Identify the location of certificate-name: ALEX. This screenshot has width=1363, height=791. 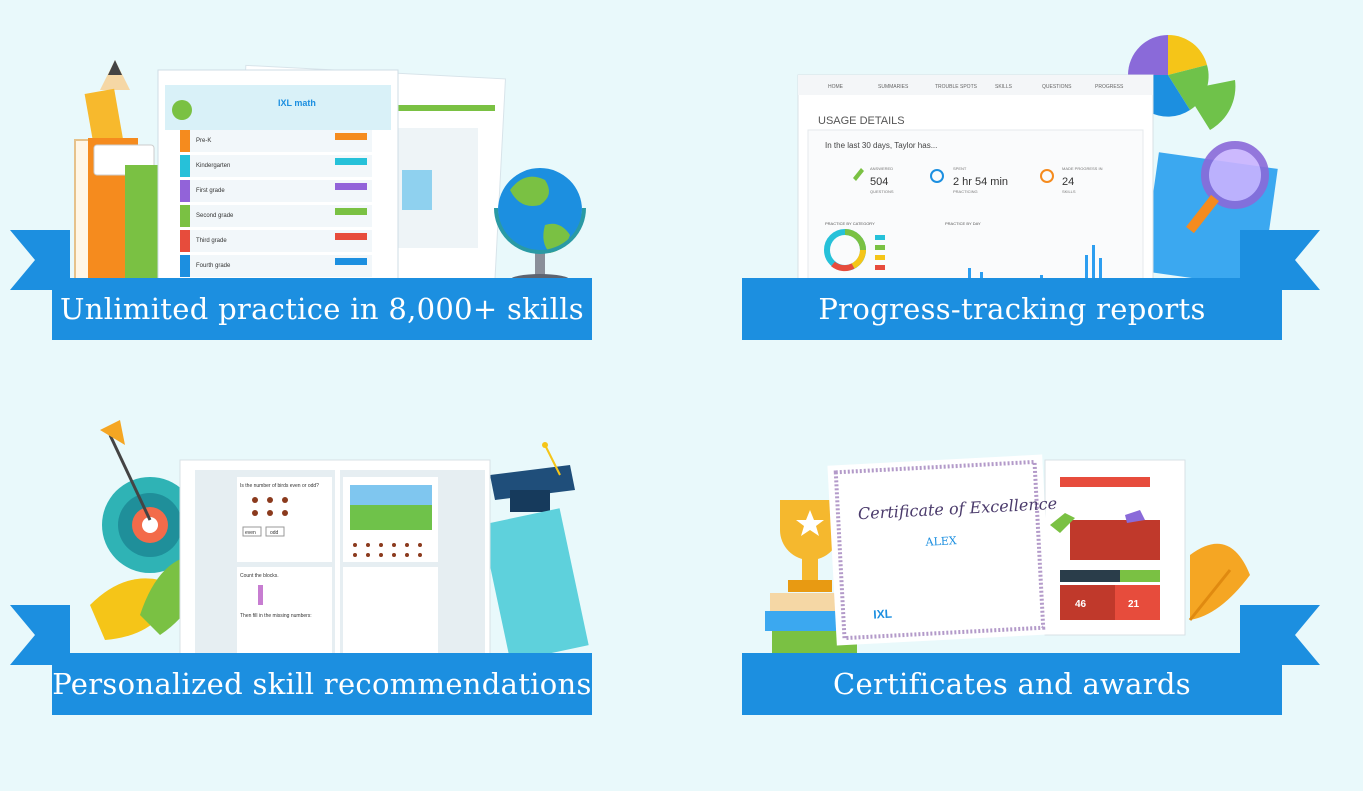
(940, 541).